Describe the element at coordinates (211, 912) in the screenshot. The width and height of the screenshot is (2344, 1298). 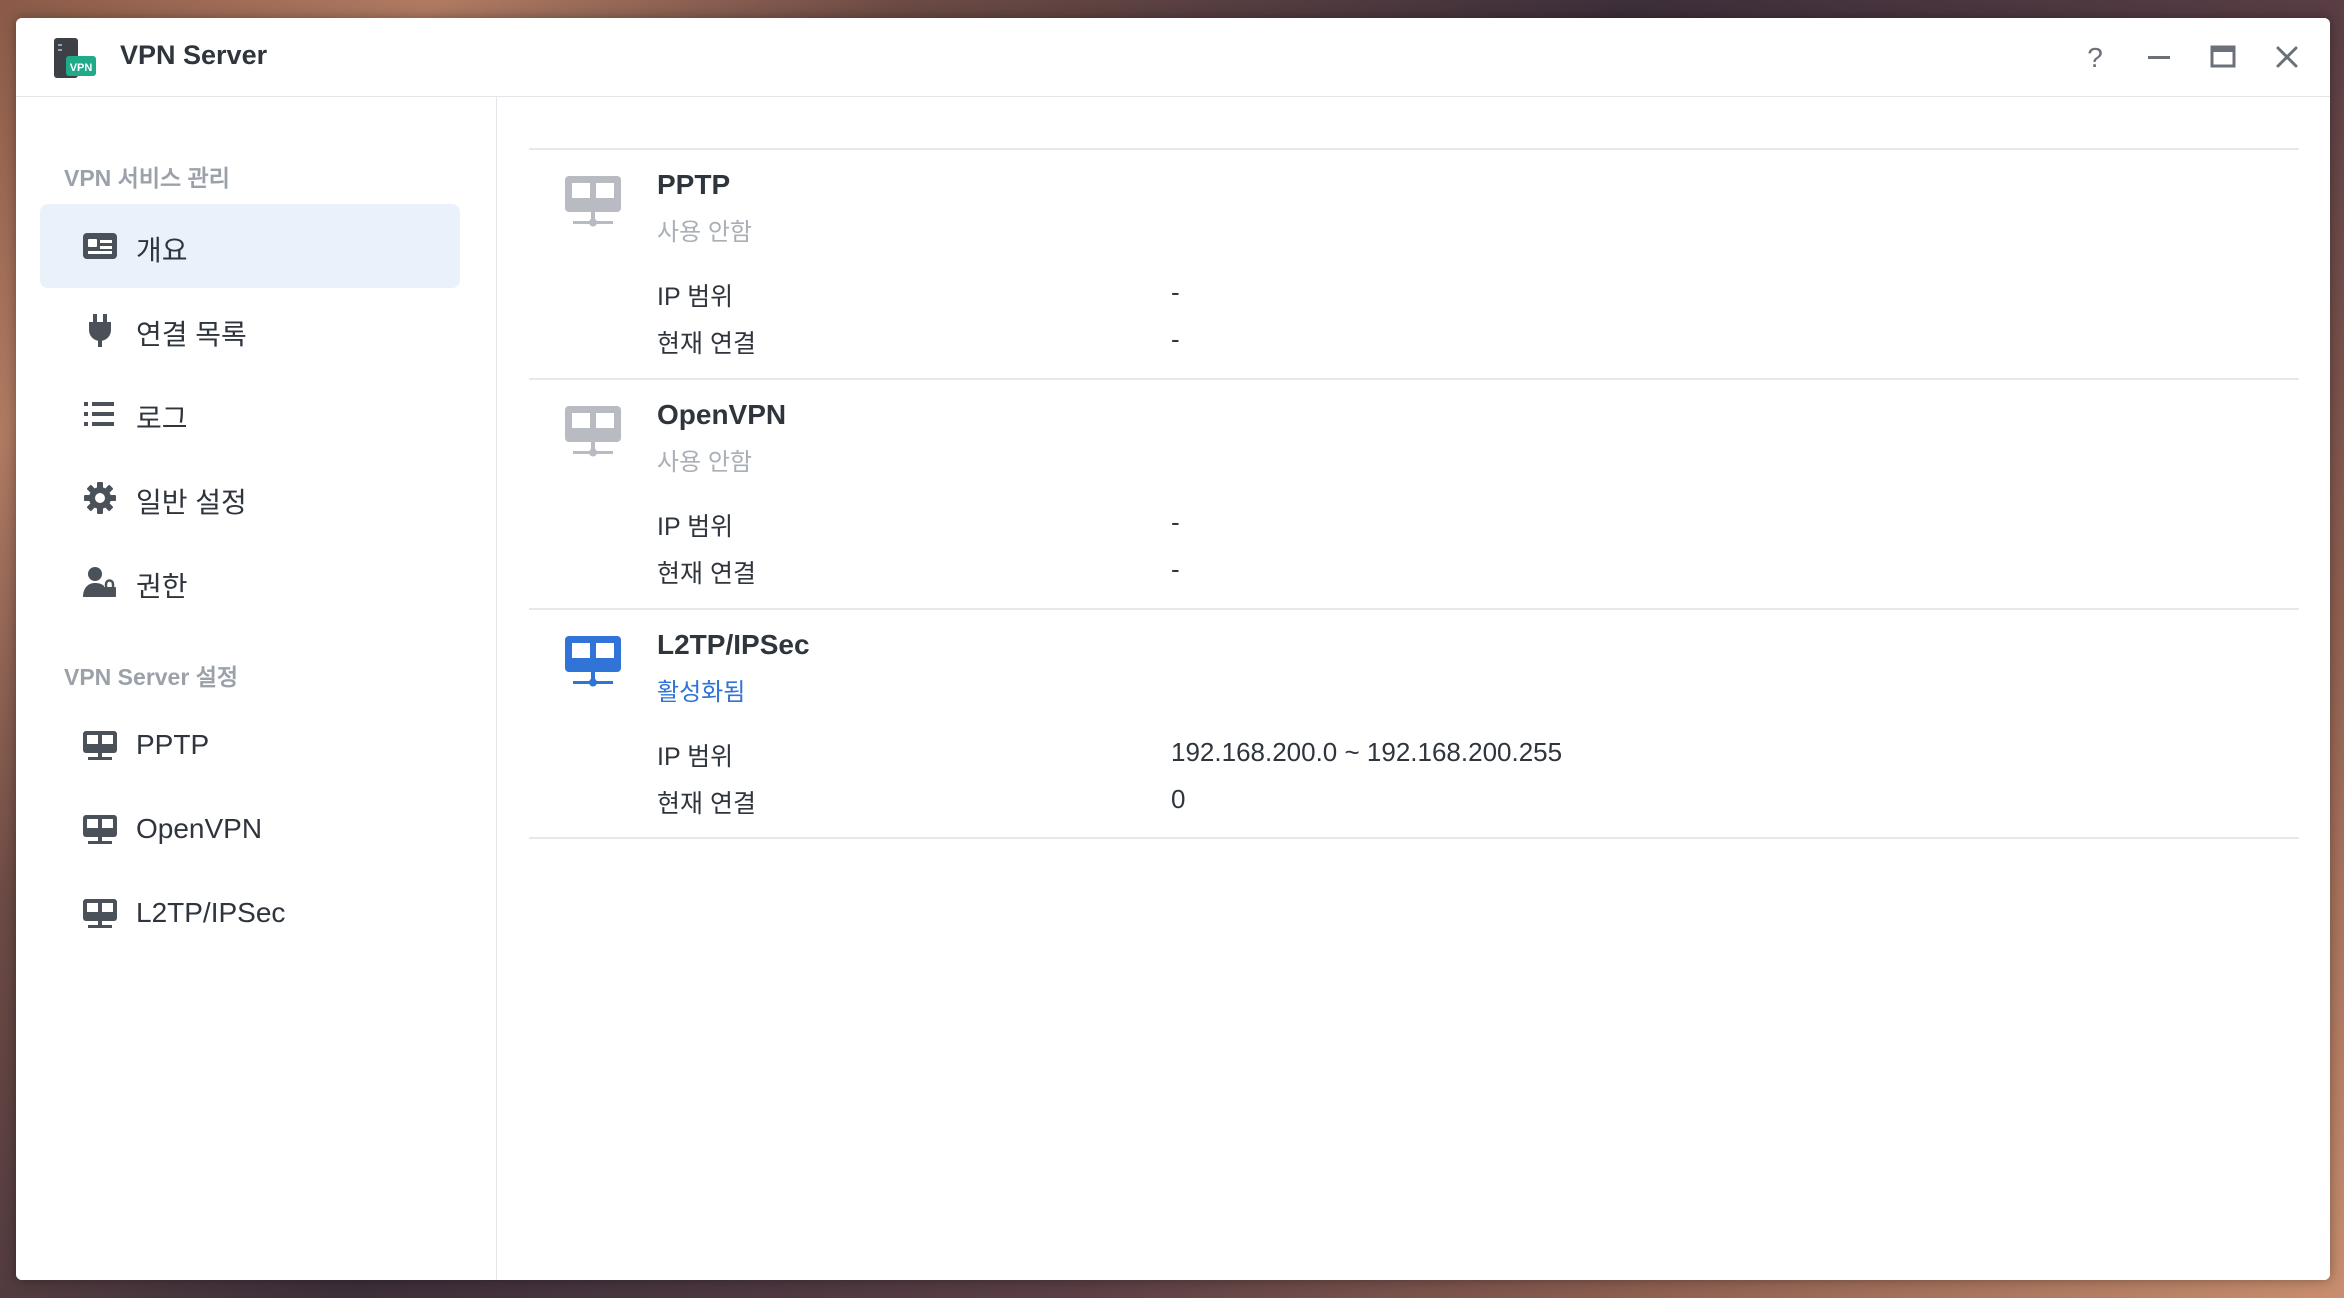
I see `sidebar-item-label: L2TP/IPSec` at that location.